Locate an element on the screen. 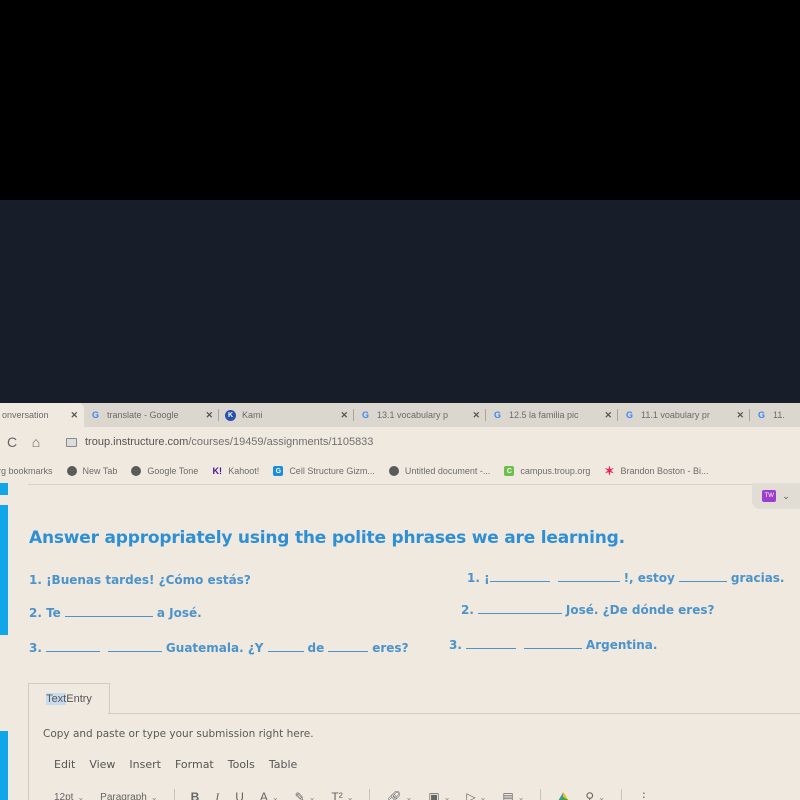  tab-title: 13.1 vocabulary p is located at coordinates (413, 415).